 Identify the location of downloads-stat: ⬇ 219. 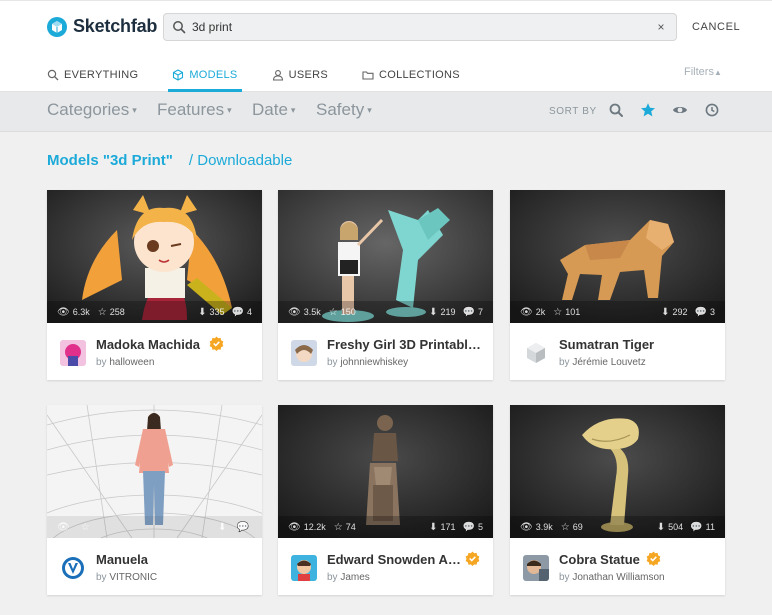
(442, 312).